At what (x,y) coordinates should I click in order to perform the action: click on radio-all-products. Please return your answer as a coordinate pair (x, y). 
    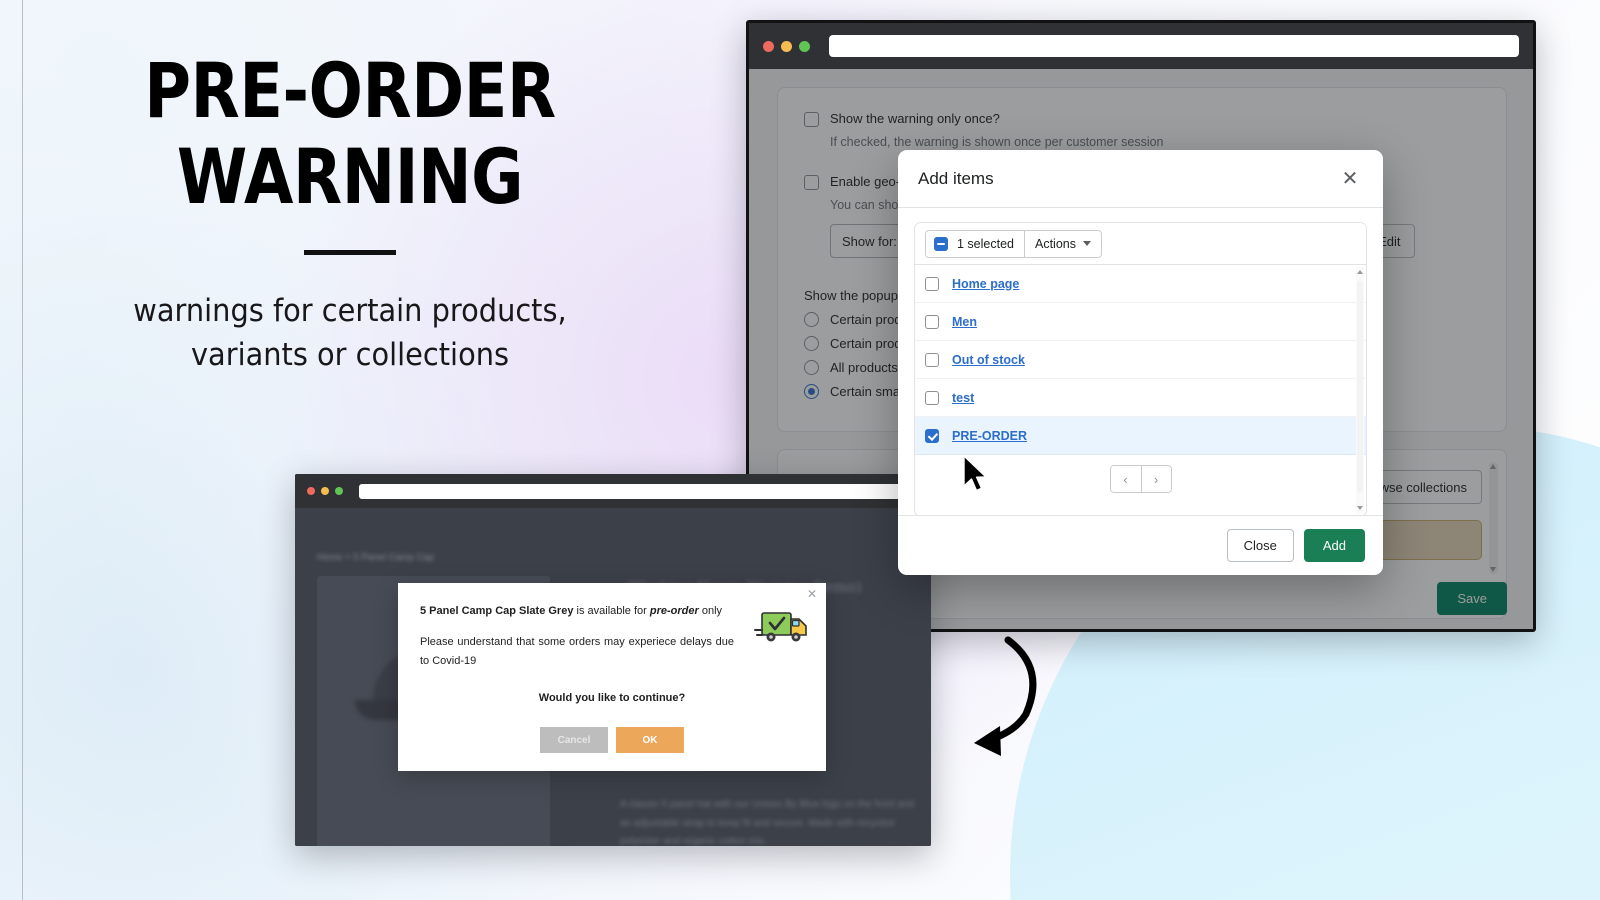
    Looking at the image, I should click on (811, 368).